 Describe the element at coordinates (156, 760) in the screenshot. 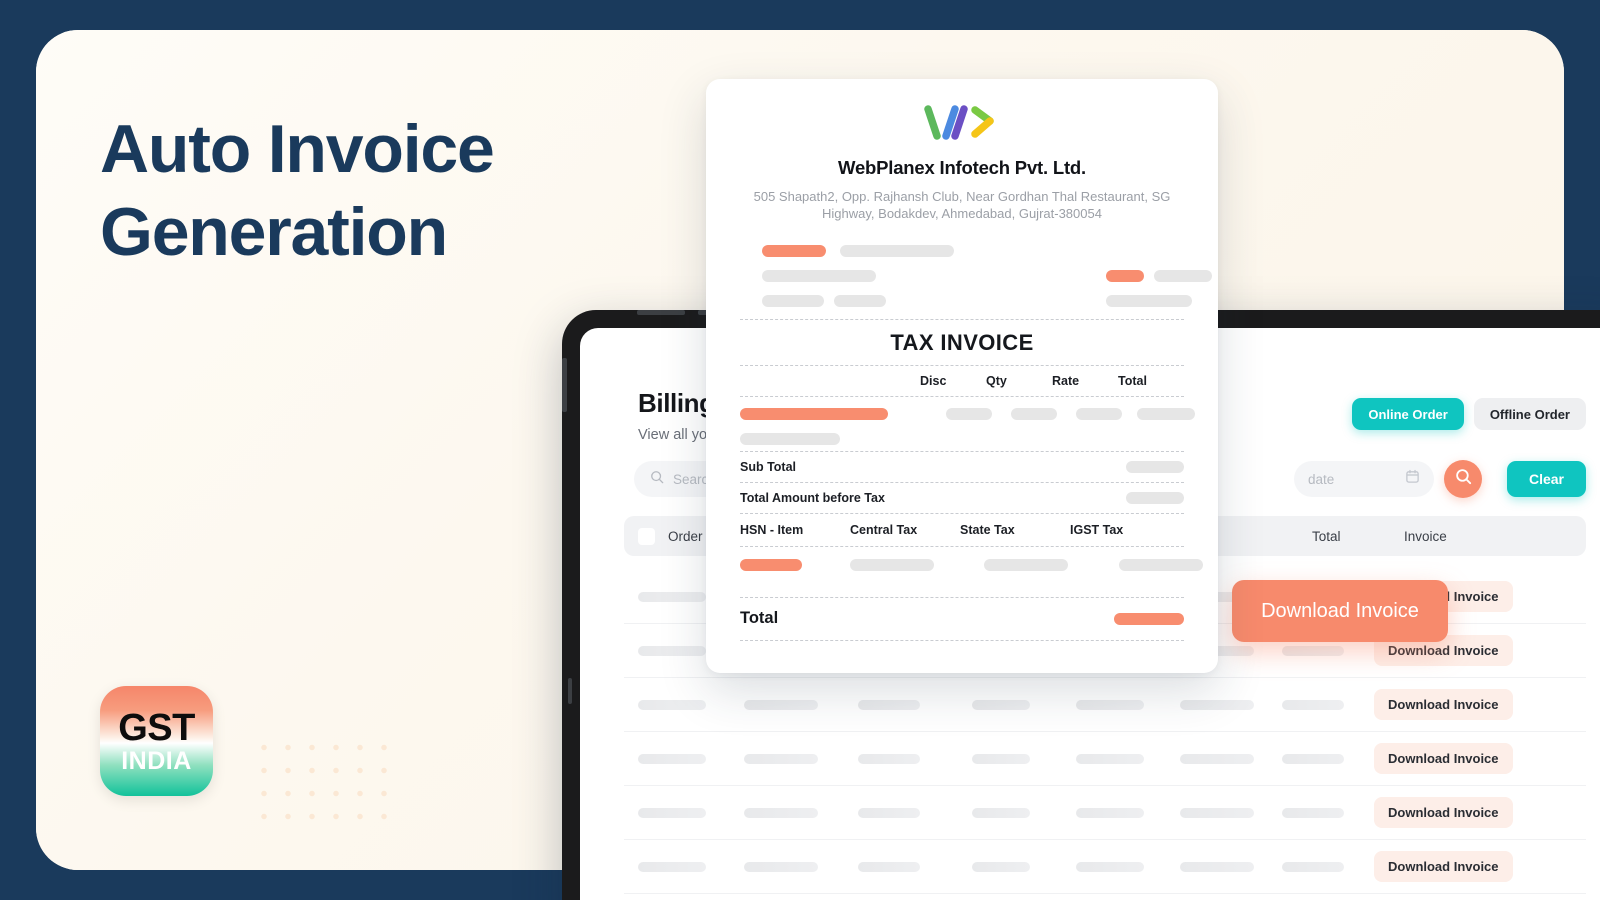

I see `gst-badge-bottom-label: INDIA` at that location.